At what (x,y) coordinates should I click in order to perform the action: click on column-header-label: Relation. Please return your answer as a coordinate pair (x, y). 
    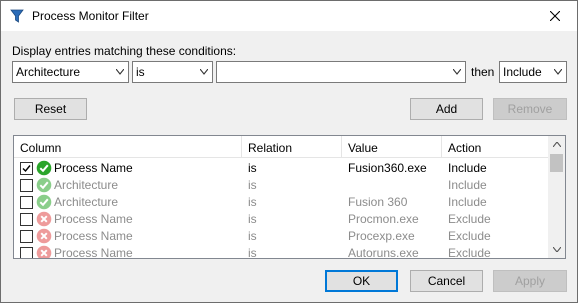
    Looking at the image, I should click on (270, 148).